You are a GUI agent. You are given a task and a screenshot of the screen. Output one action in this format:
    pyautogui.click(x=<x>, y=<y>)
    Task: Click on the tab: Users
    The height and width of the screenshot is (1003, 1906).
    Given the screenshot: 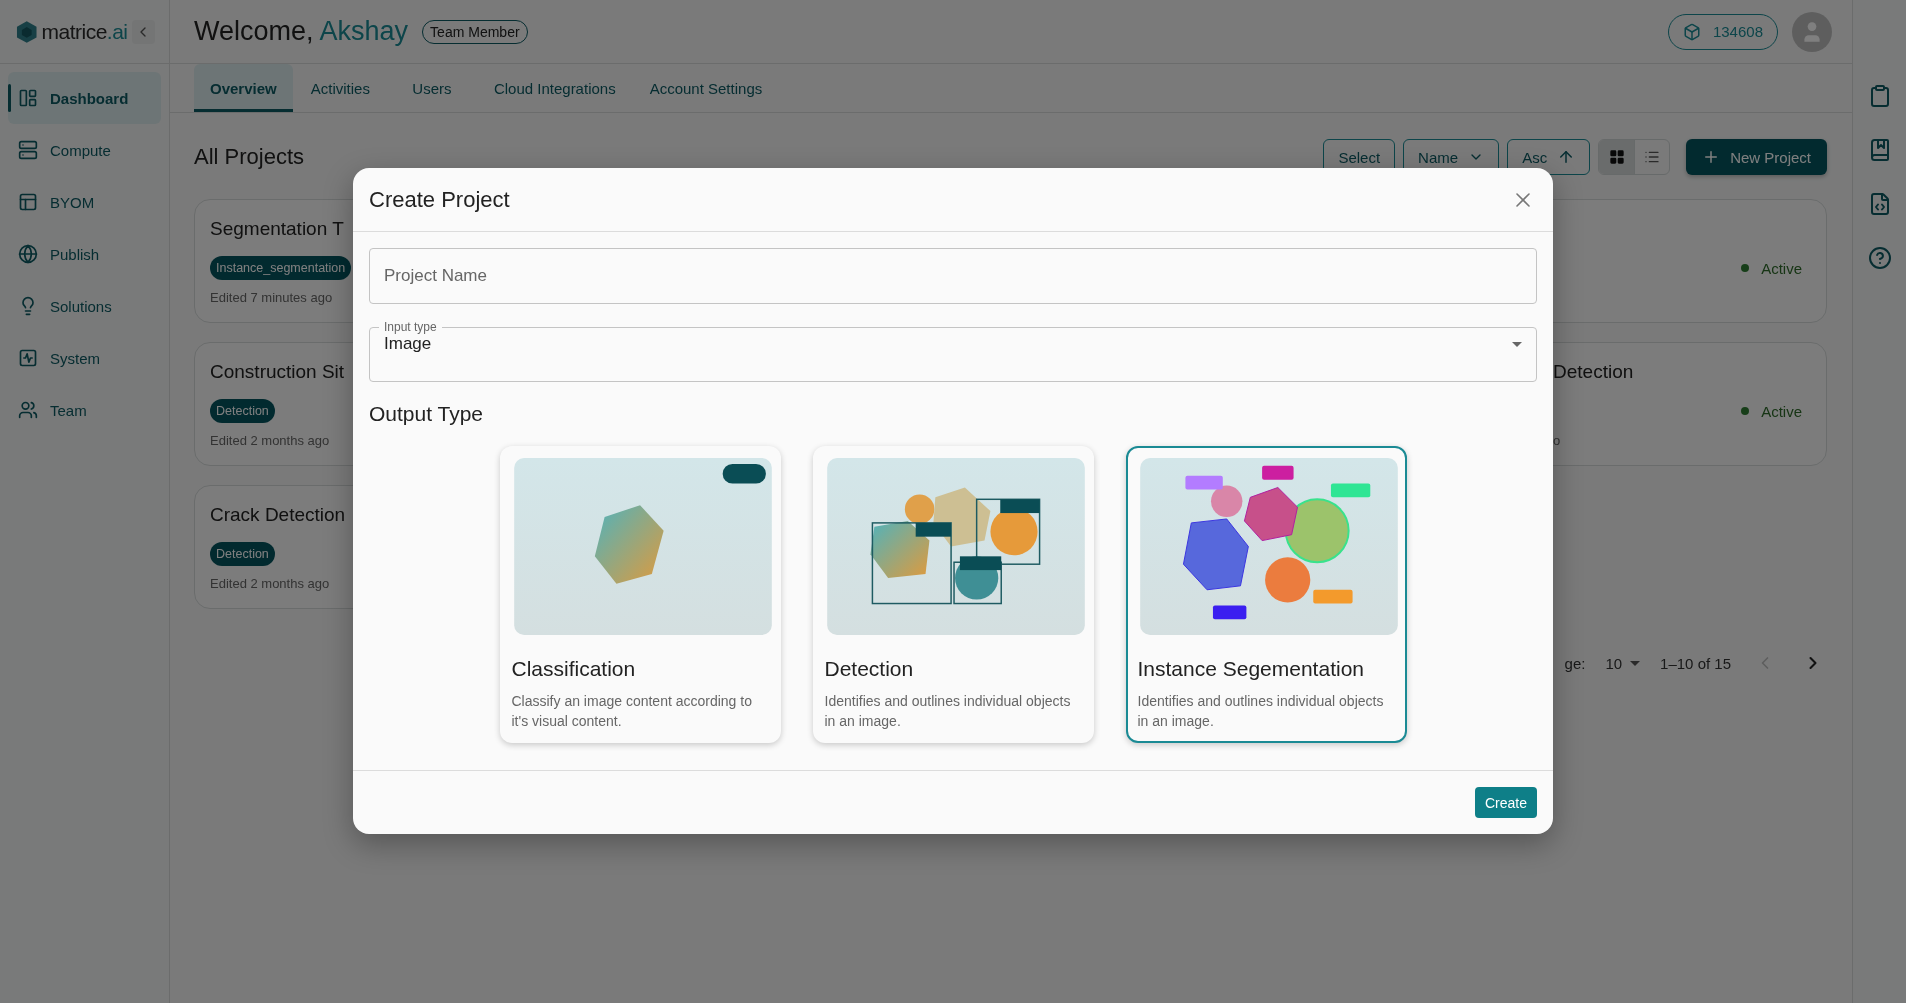 What is the action you would take?
    pyautogui.click(x=431, y=88)
    